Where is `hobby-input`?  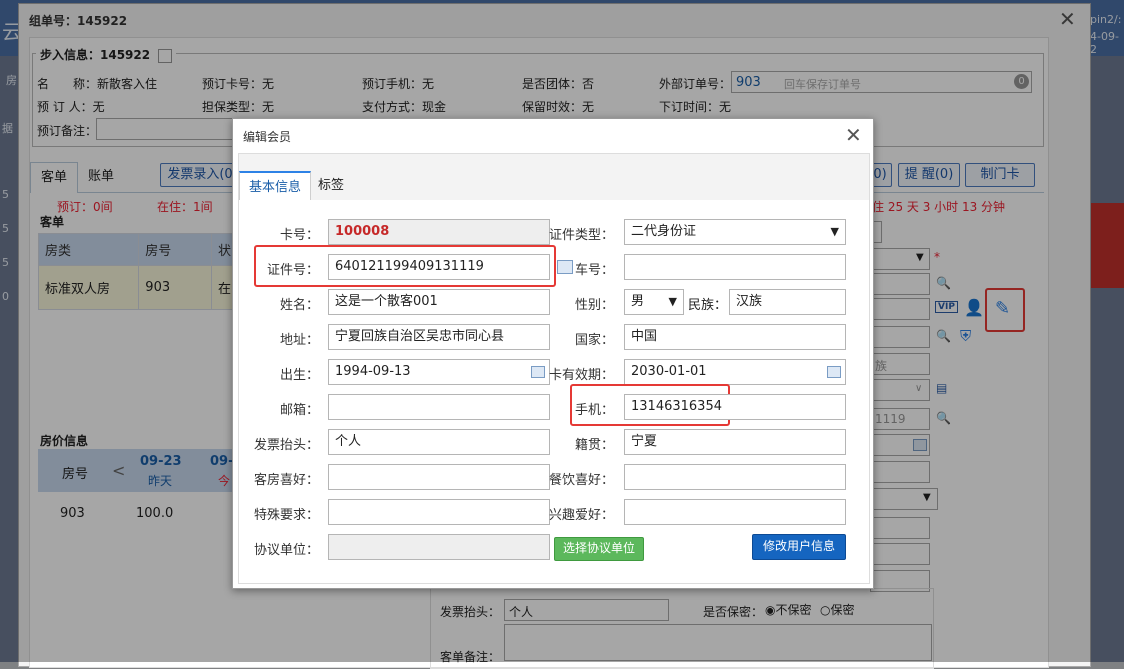 hobby-input is located at coordinates (735, 512).